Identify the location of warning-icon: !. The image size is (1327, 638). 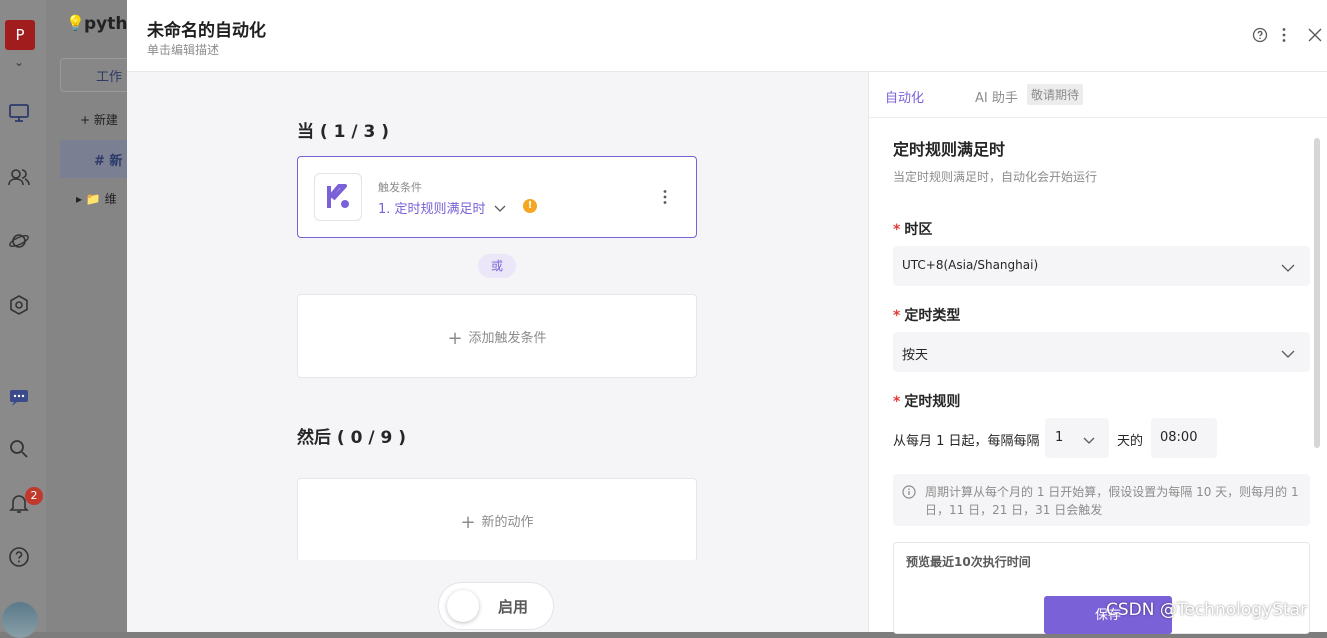
(530, 206).